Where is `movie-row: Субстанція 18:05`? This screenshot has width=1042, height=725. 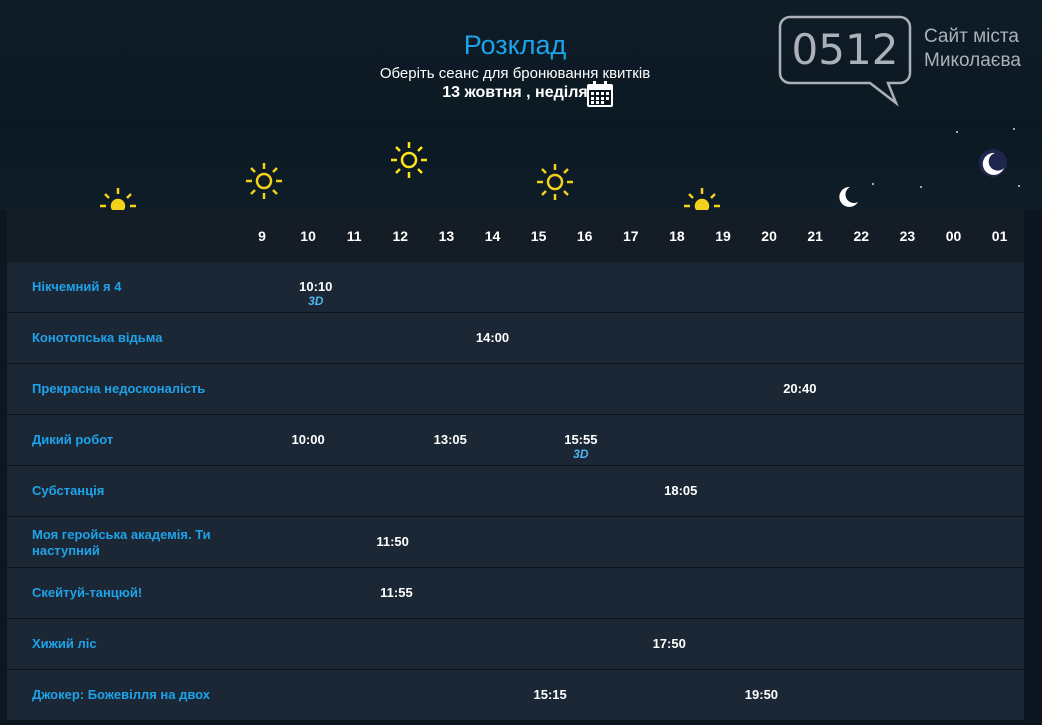 movie-row: Субстанція 18:05 is located at coordinates (515, 491).